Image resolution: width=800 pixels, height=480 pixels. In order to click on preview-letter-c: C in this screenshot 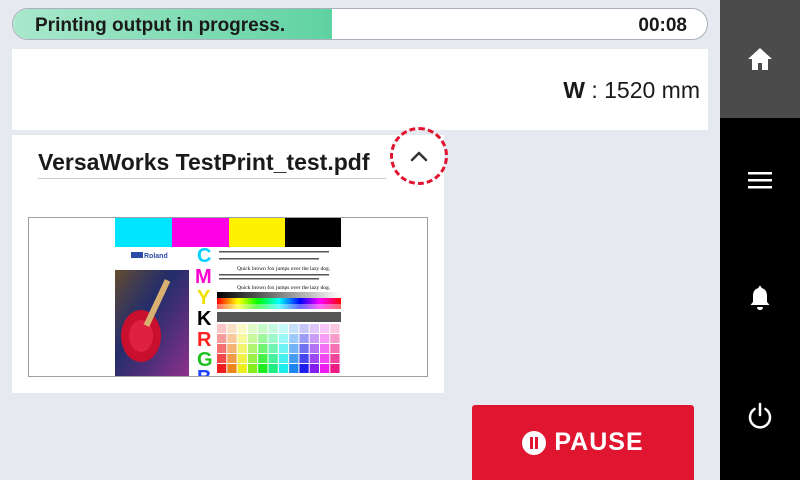, I will do `click(204, 256)`.